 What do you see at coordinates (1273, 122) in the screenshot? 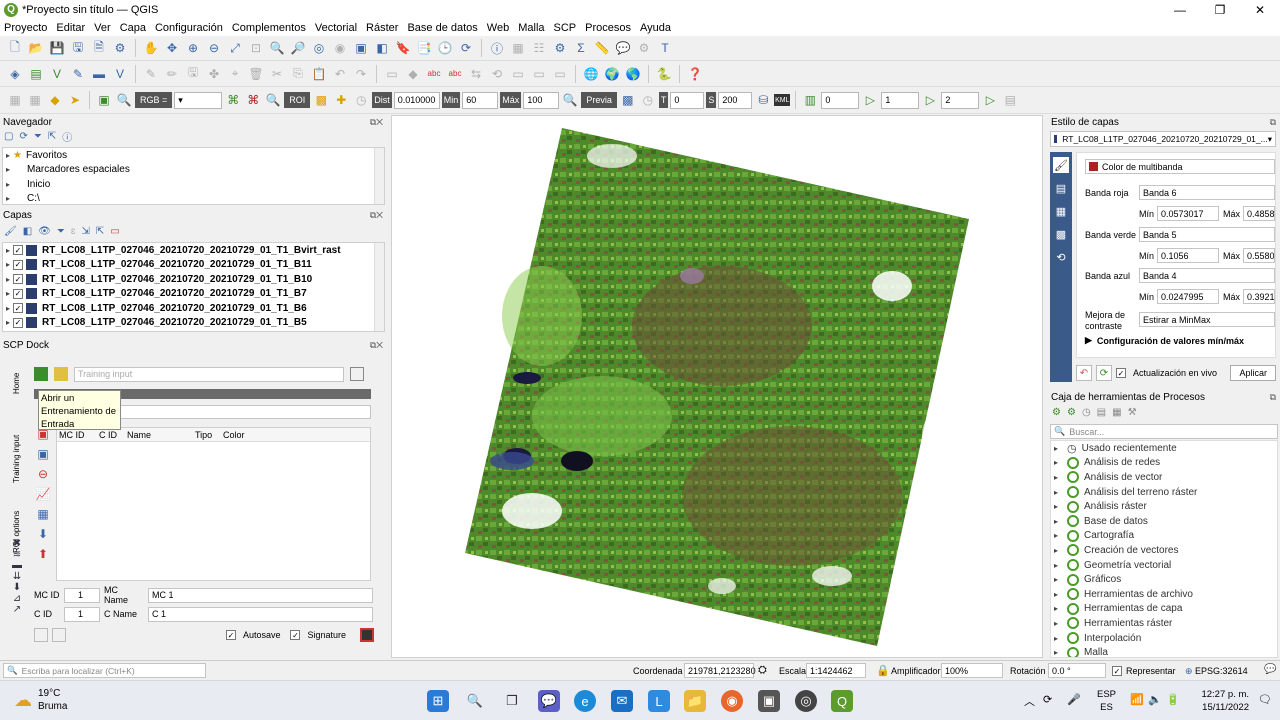
I see `panel-float-close-icon: ⧉` at bounding box center [1273, 122].